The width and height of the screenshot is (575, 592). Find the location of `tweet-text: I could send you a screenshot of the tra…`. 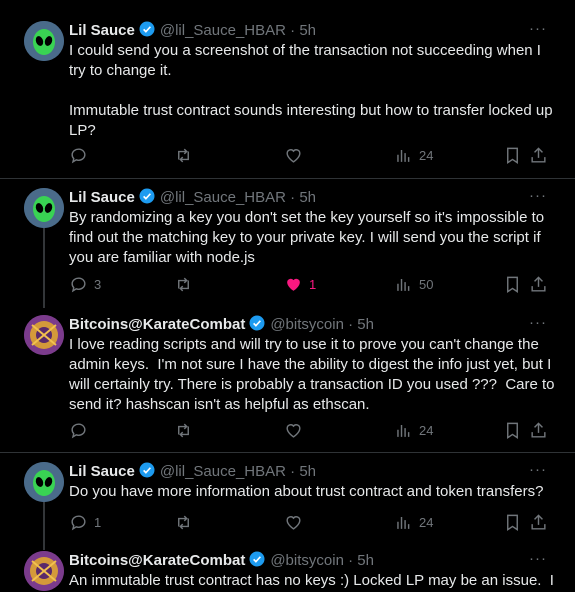

tweet-text: I could send you a screenshot of the tra… is located at coordinates (311, 90).